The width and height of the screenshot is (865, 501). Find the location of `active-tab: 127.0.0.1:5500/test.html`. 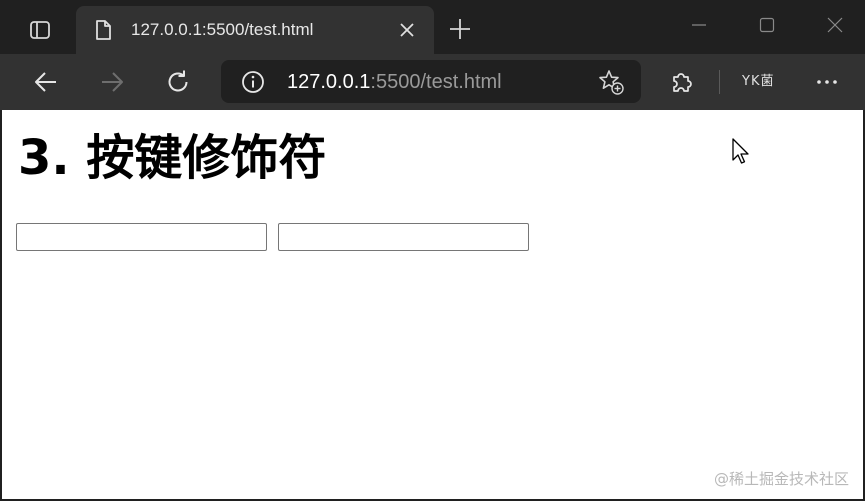

active-tab: 127.0.0.1:5500/test.html is located at coordinates (255, 30).